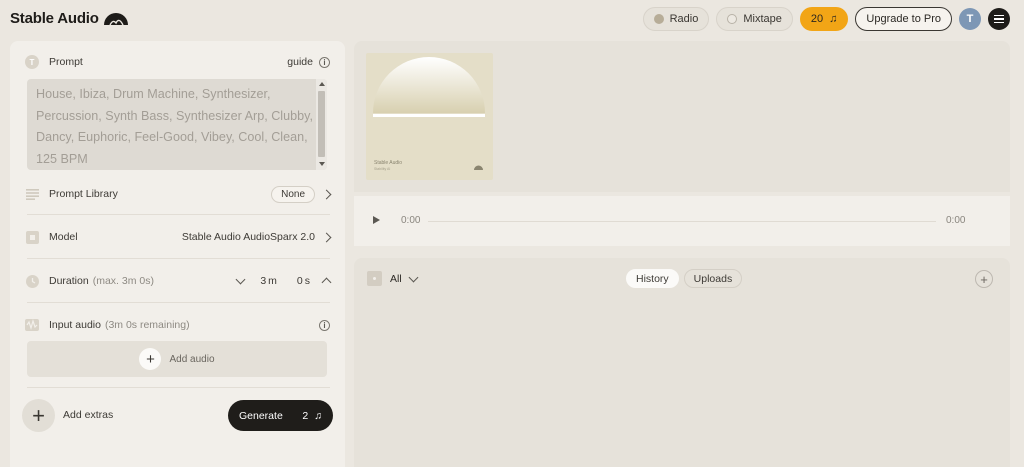 The image size is (1024, 467). I want to click on filter-icon, so click(374, 278).